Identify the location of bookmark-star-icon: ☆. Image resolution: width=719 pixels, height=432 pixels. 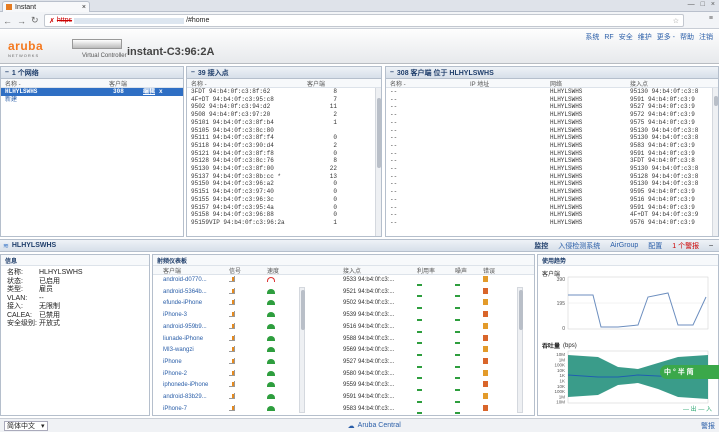
(676, 21).